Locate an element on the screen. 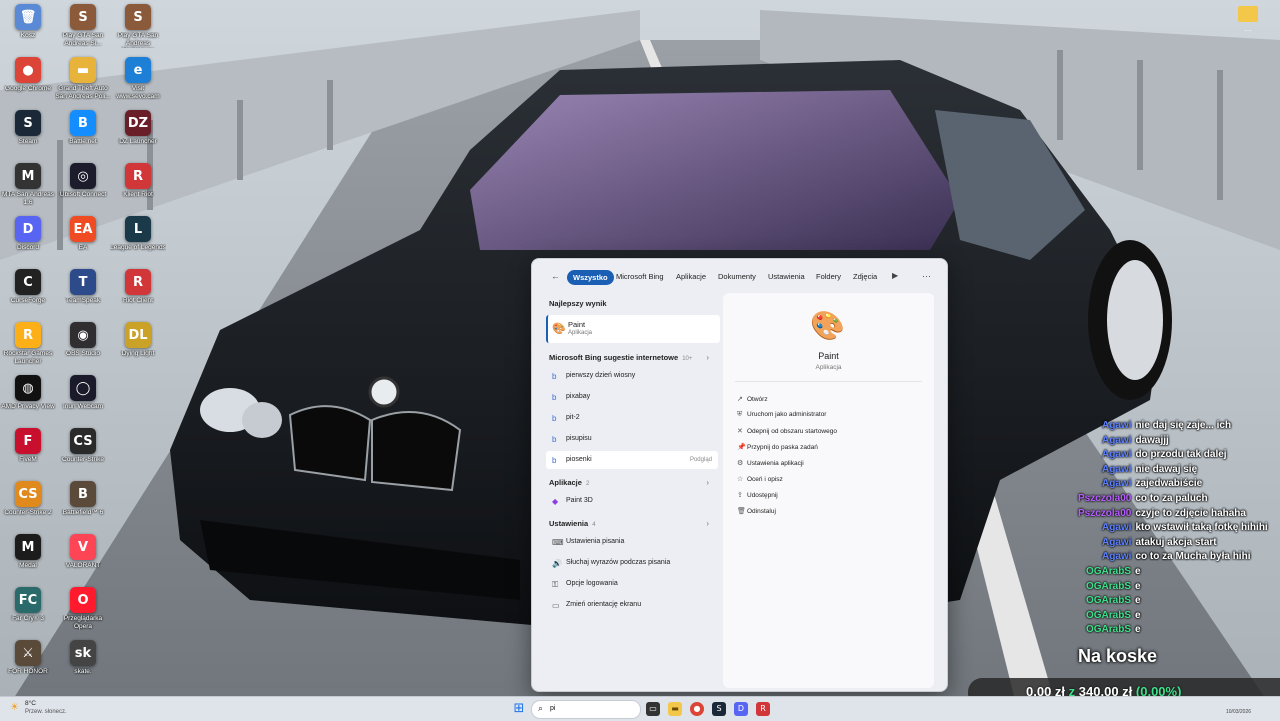 This screenshot has height=721, width=1280. desktop-icon-label: League of Legends is located at coordinates (138, 247).